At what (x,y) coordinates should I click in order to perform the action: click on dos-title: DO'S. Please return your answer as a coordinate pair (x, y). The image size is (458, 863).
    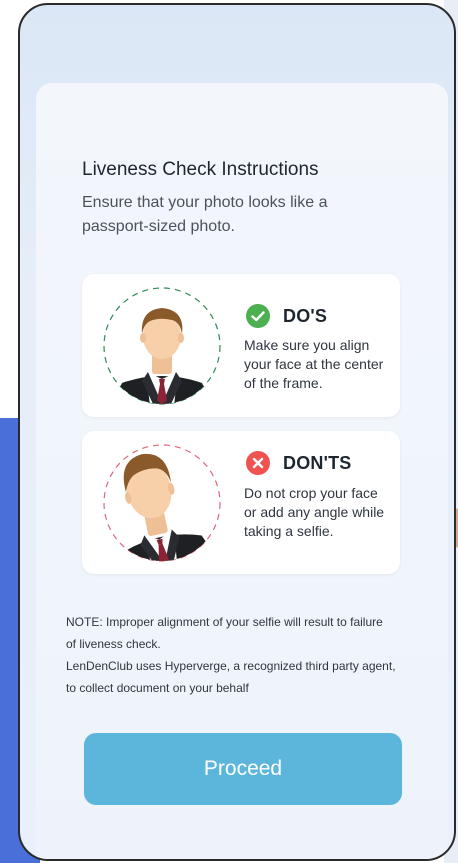
    Looking at the image, I should click on (305, 315).